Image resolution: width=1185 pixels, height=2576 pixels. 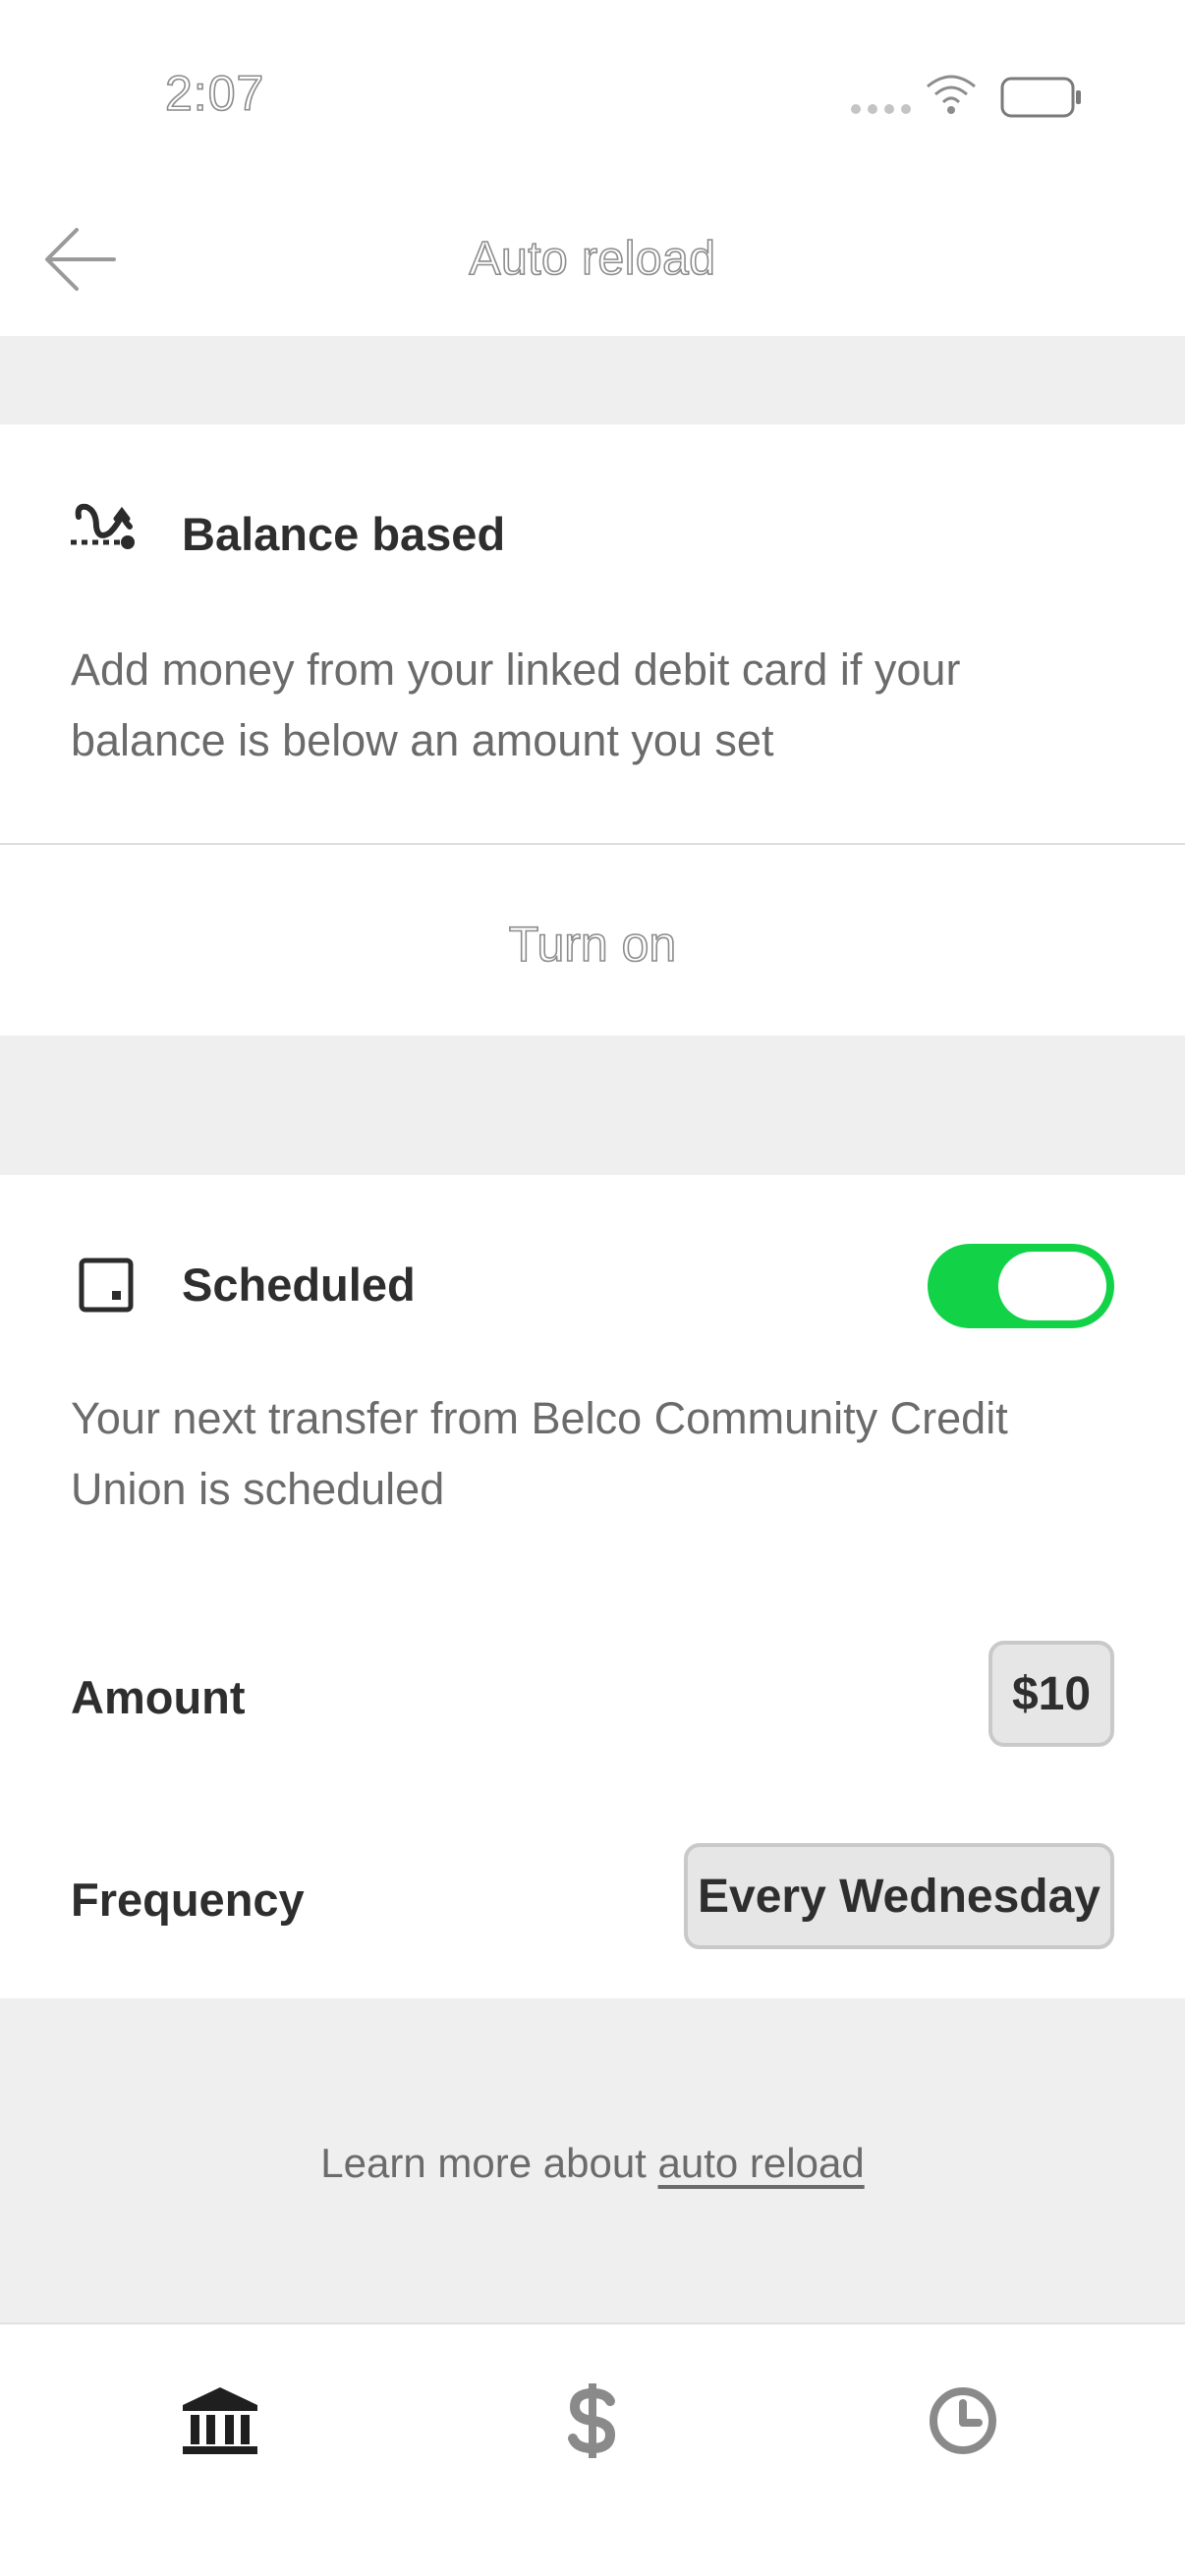 I want to click on toggle-knob, so click(x=1052, y=1286).